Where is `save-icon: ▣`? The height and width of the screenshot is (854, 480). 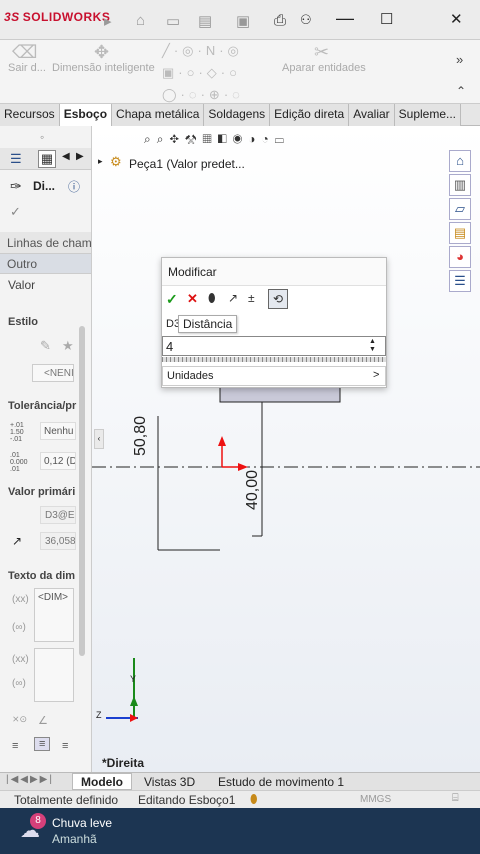 save-icon: ▣ is located at coordinates (243, 21).